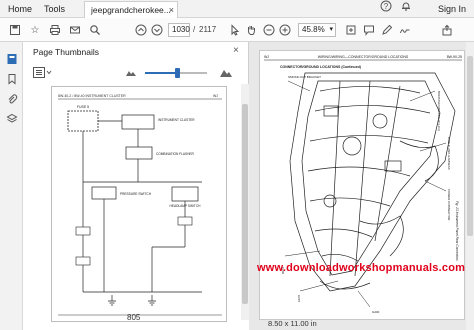  What do you see at coordinates (406, 9) in the screenshot?
I see `bell-icon` at bounding box center [406, 9].